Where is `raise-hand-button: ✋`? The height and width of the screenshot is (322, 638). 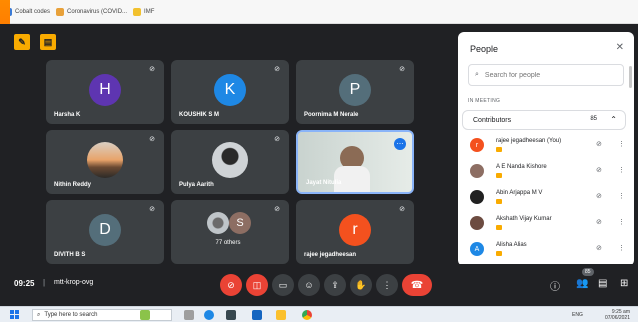 raise-hand-button: ✋ is located at coordinates (361, 285).